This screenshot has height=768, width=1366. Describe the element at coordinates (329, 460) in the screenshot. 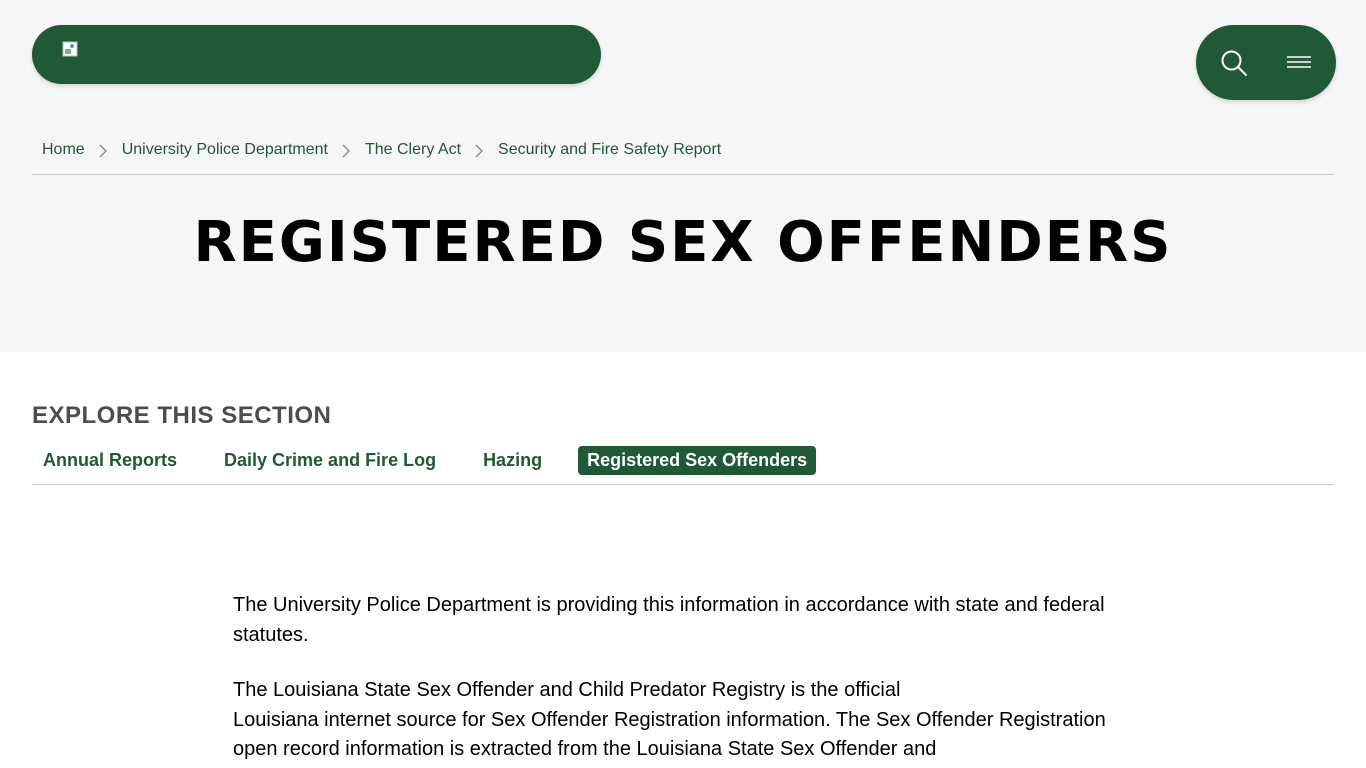

I see `section-nav-daily-crime-log: Daily Crime and Fire Log` at that location.